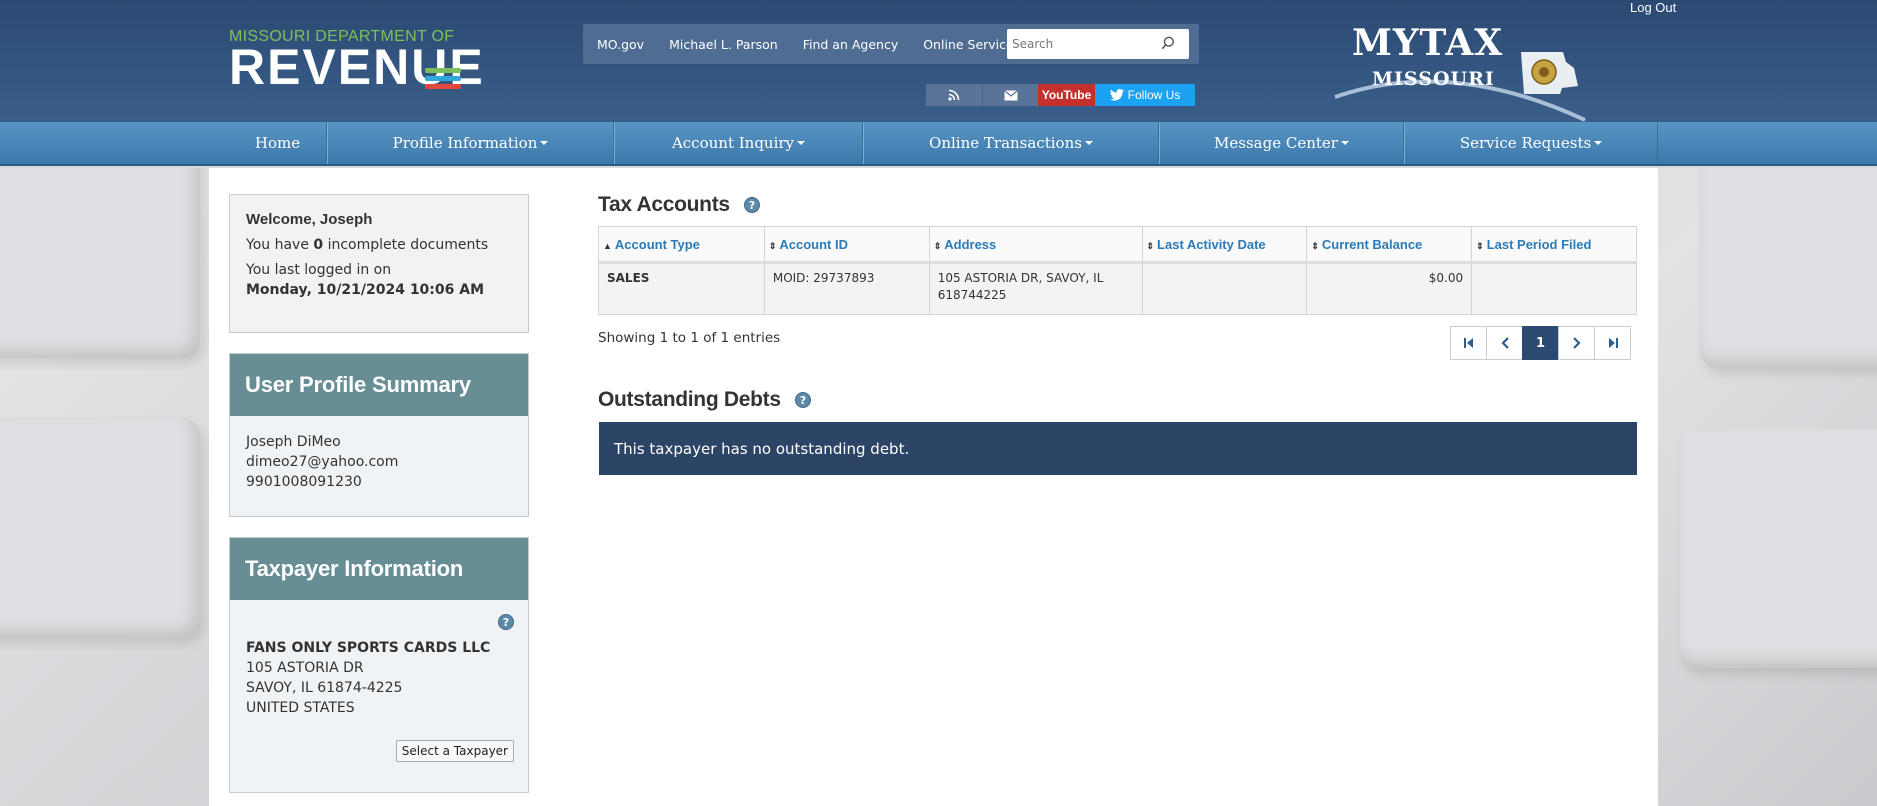  Describe the element at coordinates (1224, 245) in the screenshot. I see `col-last-activity: ⇕ Last Activity Date` at that location.